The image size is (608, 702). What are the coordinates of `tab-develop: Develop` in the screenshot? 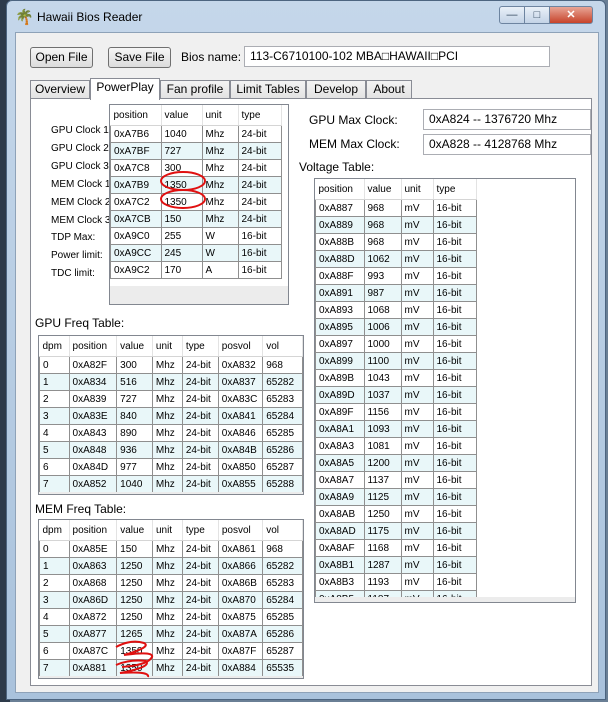 It's located at (336, 89).